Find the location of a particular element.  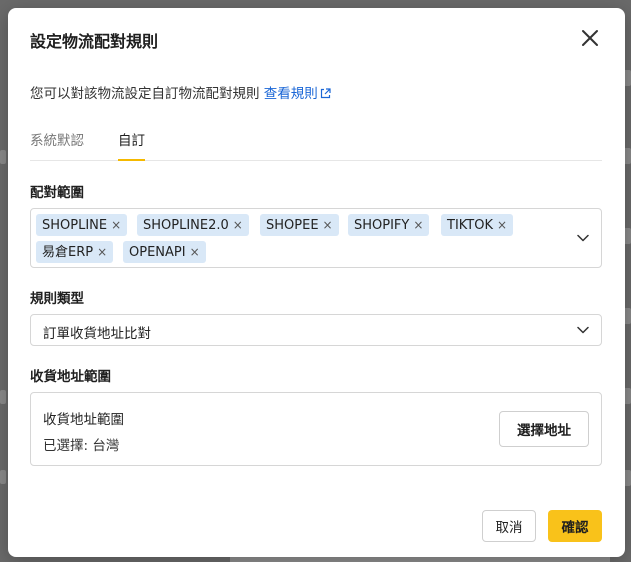

scope-tag: 易倉ERP × is located at coordinates (75, 252).